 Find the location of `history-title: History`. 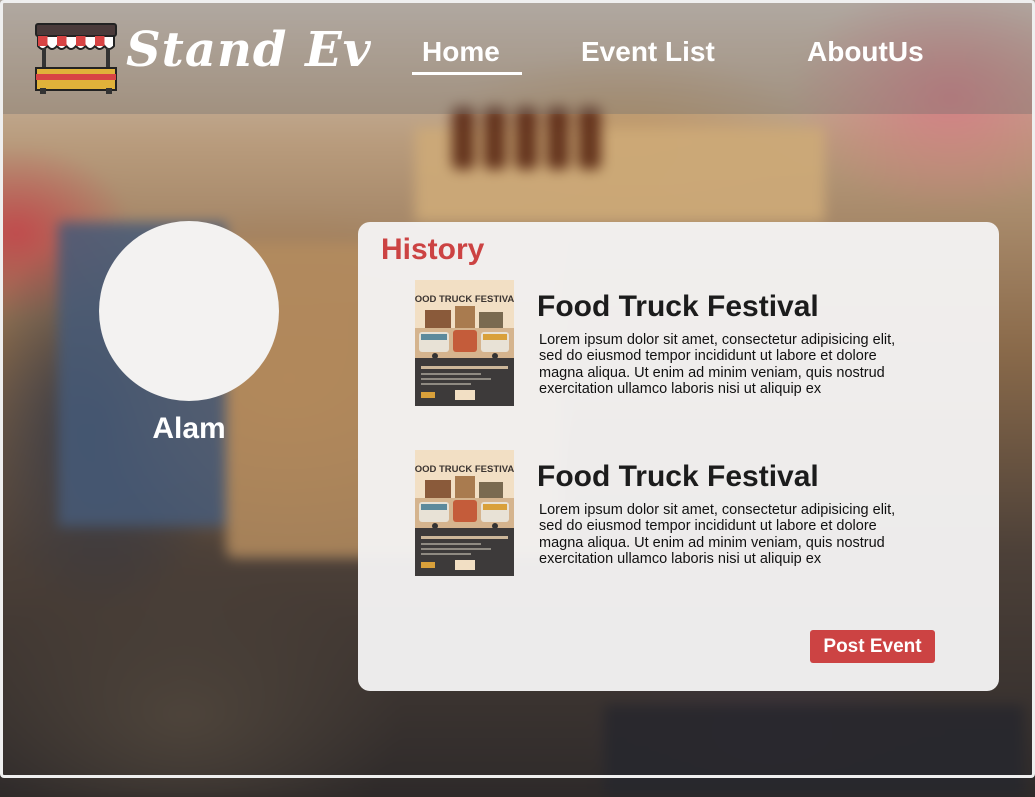

history-title: History is located at coordinates (433, 249).